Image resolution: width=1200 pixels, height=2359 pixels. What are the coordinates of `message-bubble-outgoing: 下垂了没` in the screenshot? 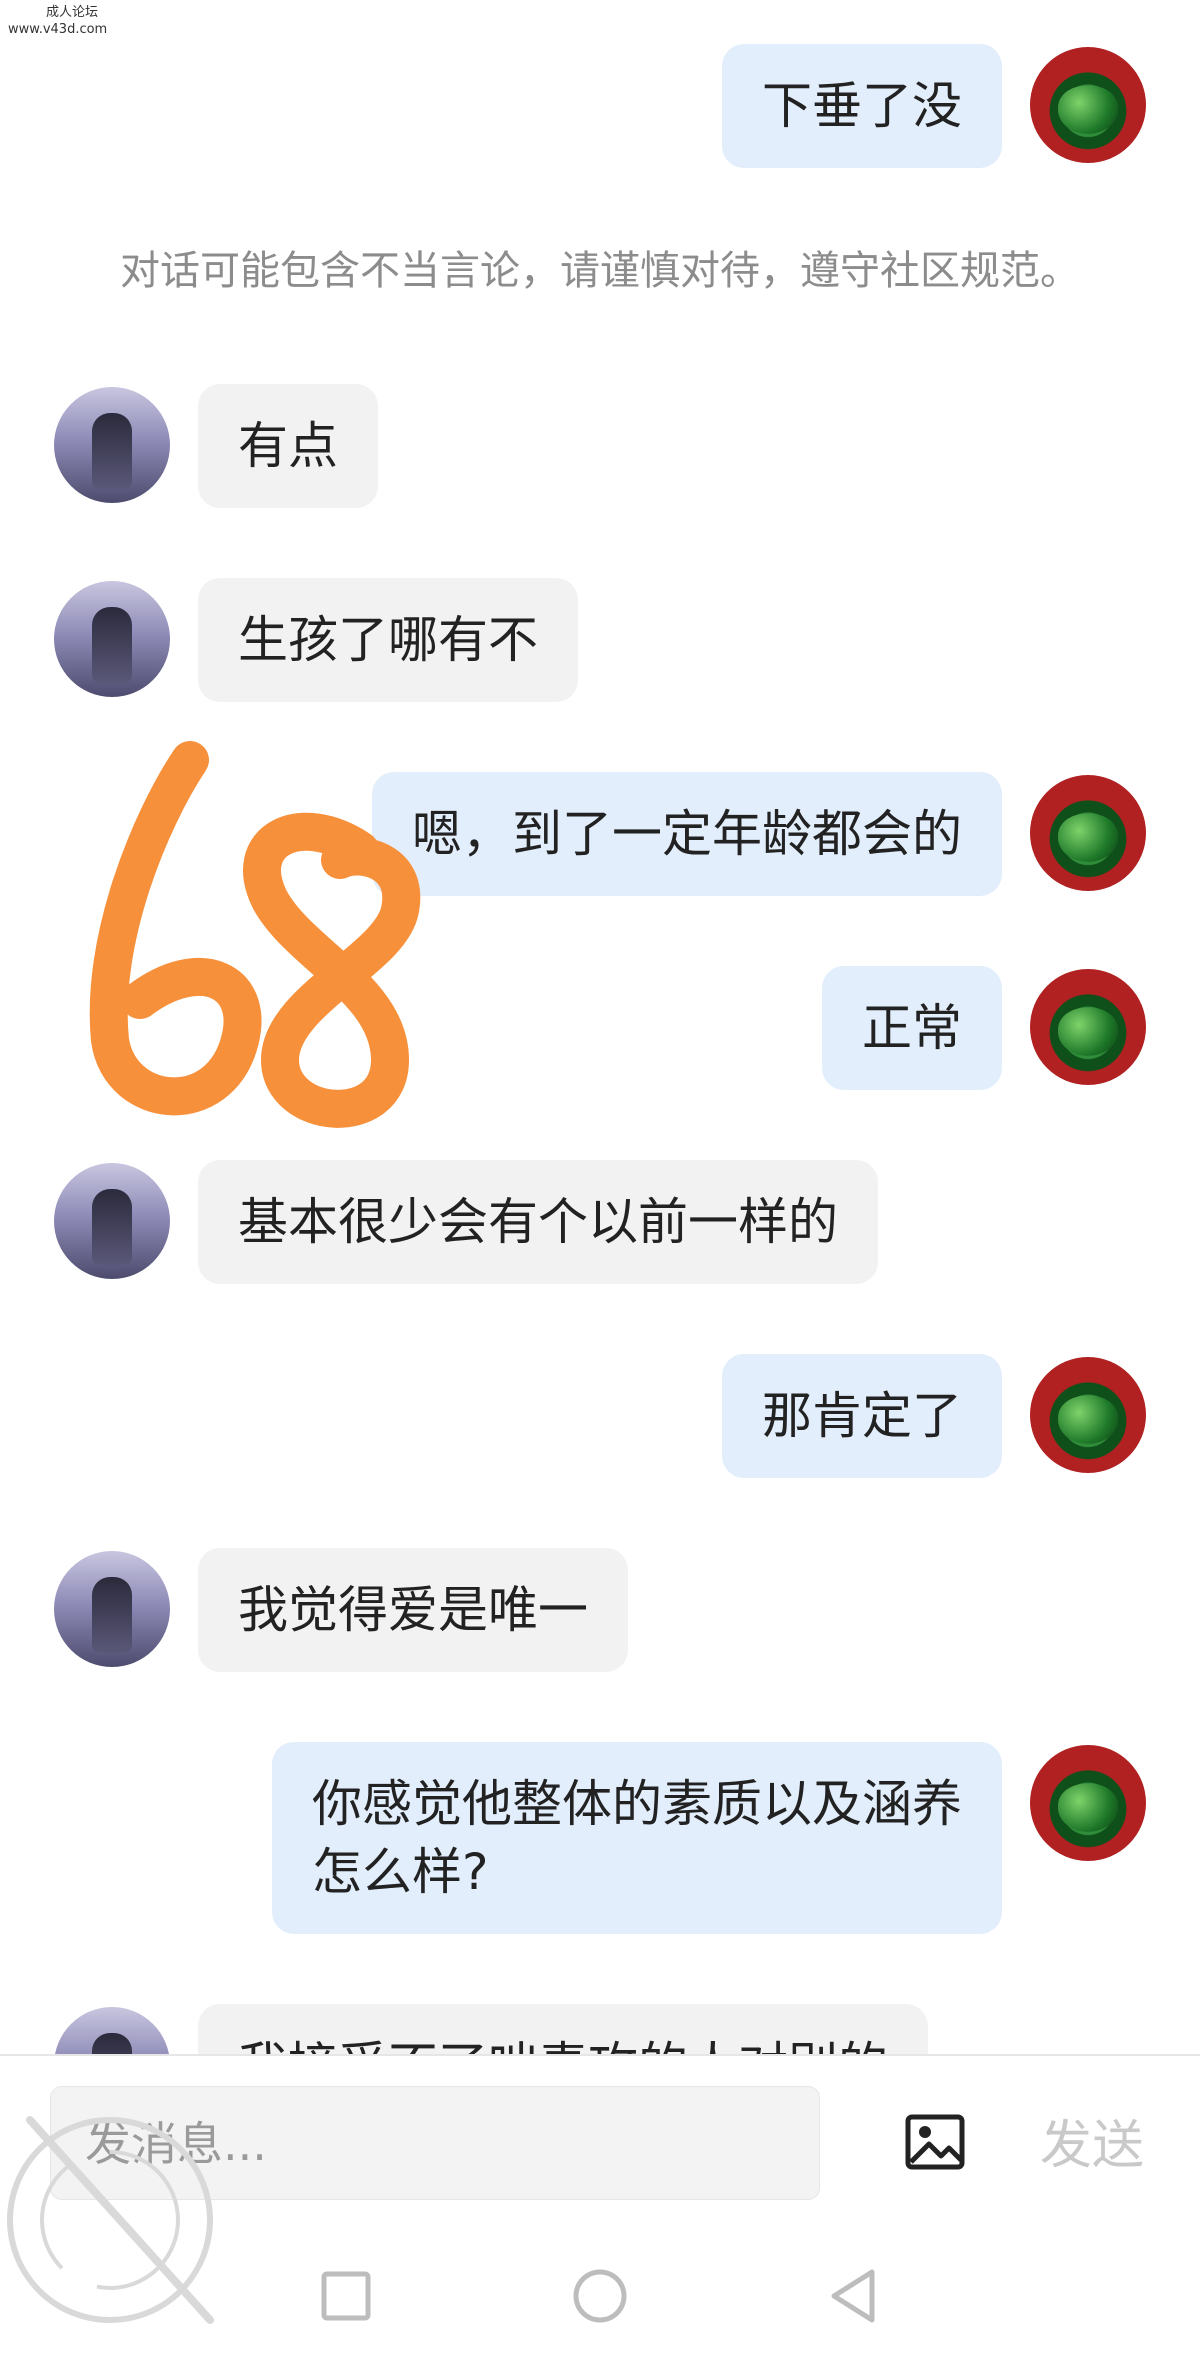 It's located at (862, 106).